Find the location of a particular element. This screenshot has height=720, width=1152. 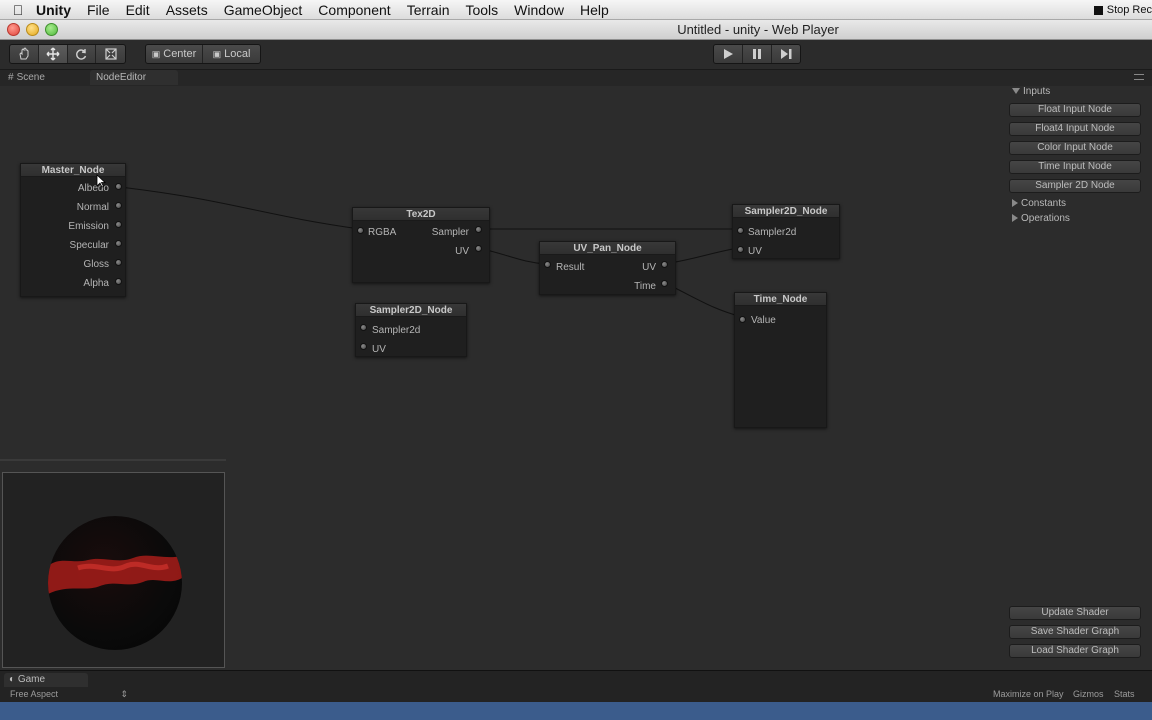

hand-tool-button is located at coordinates (24, 54).